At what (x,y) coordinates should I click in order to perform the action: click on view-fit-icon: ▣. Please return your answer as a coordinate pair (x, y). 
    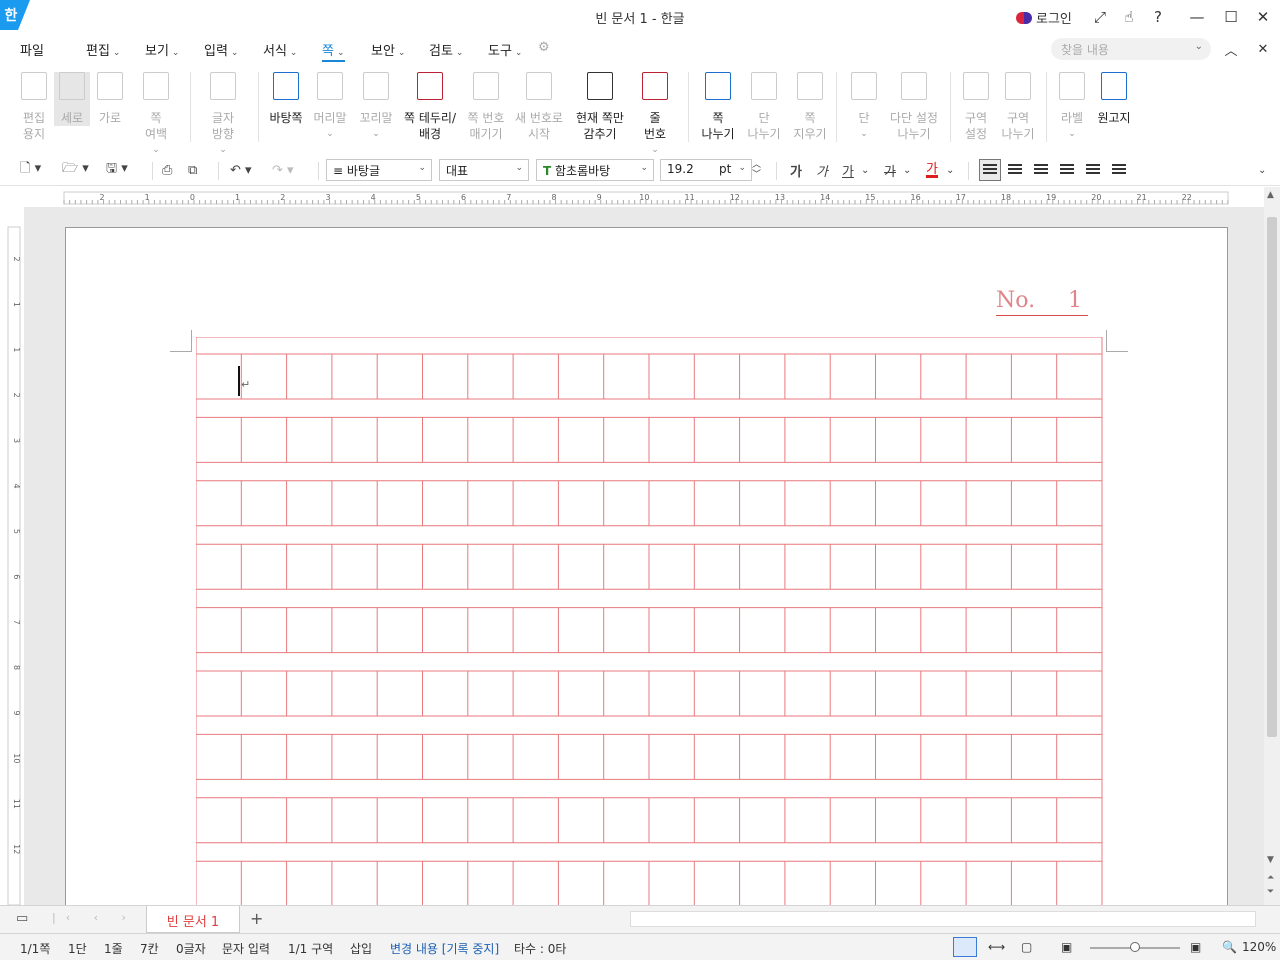
    Looking at the image, I should click on (1066, 947).